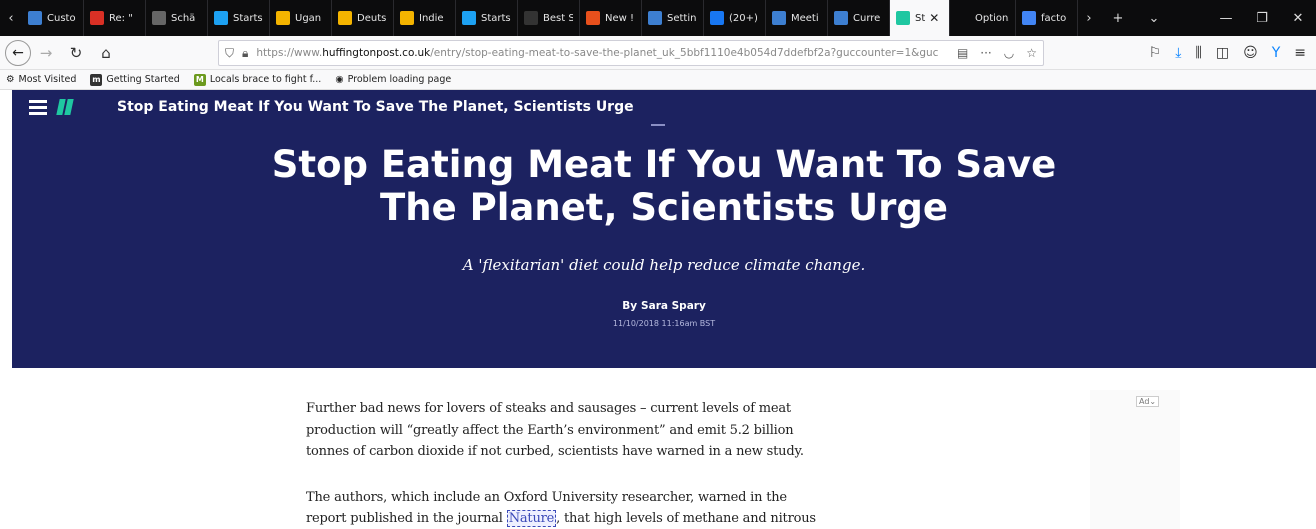 The width and height of the screenshot is (1316, 529). What do you see at coordinates (985, 53) in the screenshot?
I see `page-actions-icon: ···` at bounding box center [985, 53].